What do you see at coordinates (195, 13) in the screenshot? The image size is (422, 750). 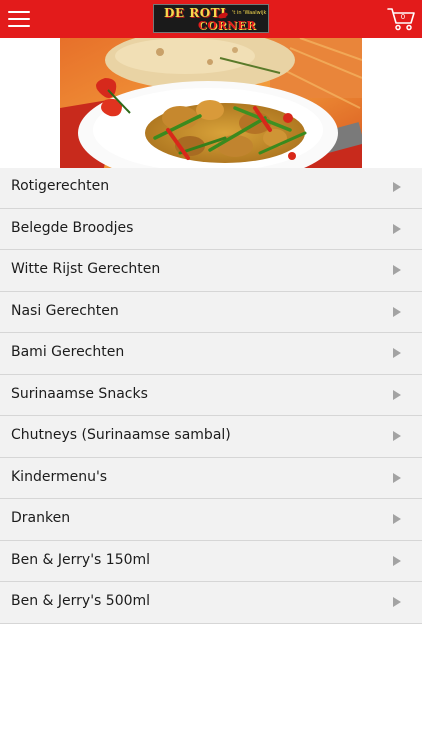 I see `logo-line-1: DE ROTI` at bounding box center [195, 13].